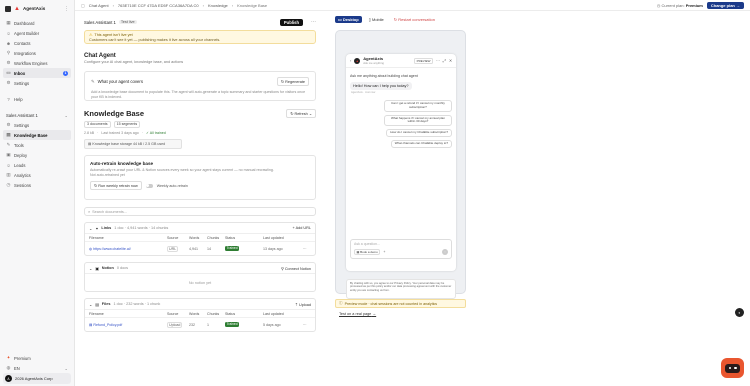 The image size is (750, 386). What do you see at coordinates (445, 252) in the screenshot?
I see `send-icon: ↑` at bounding box center [445, 252].